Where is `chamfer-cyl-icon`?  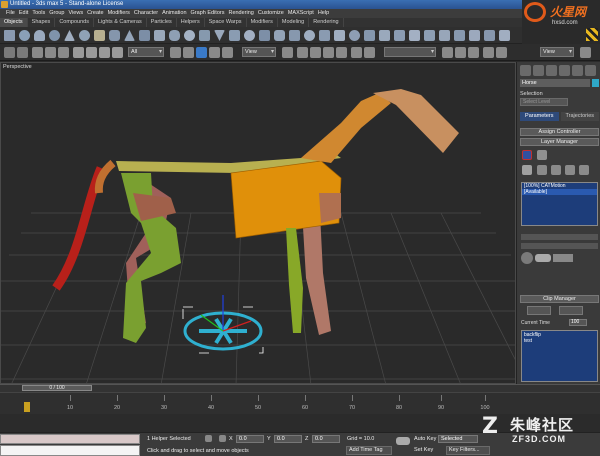 chamfer-cyl-icon is located at coordinates (174, 35).